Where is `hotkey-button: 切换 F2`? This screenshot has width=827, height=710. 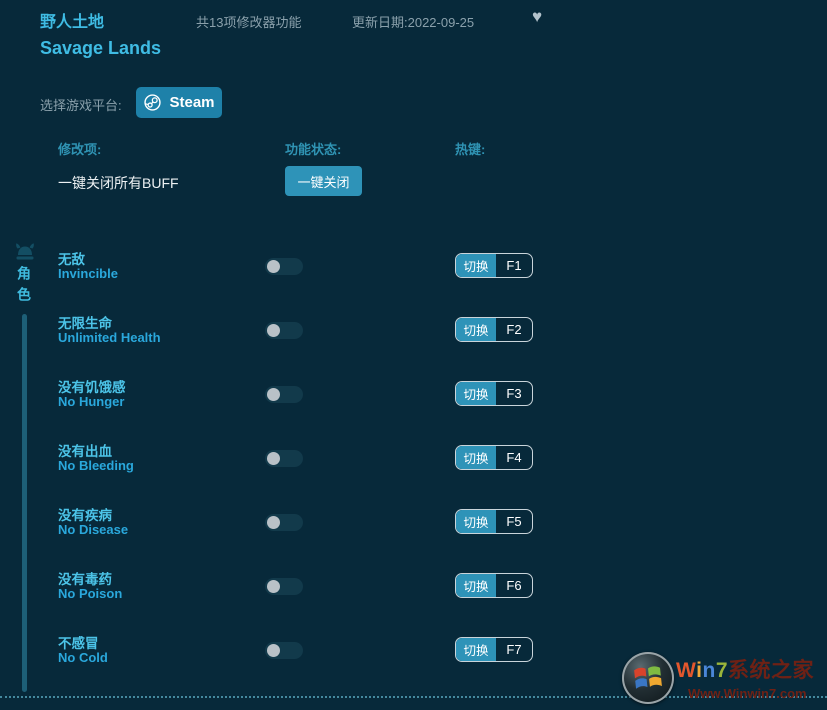 hotkey-button: 切换 F2 is located at coordinates (494, 329).